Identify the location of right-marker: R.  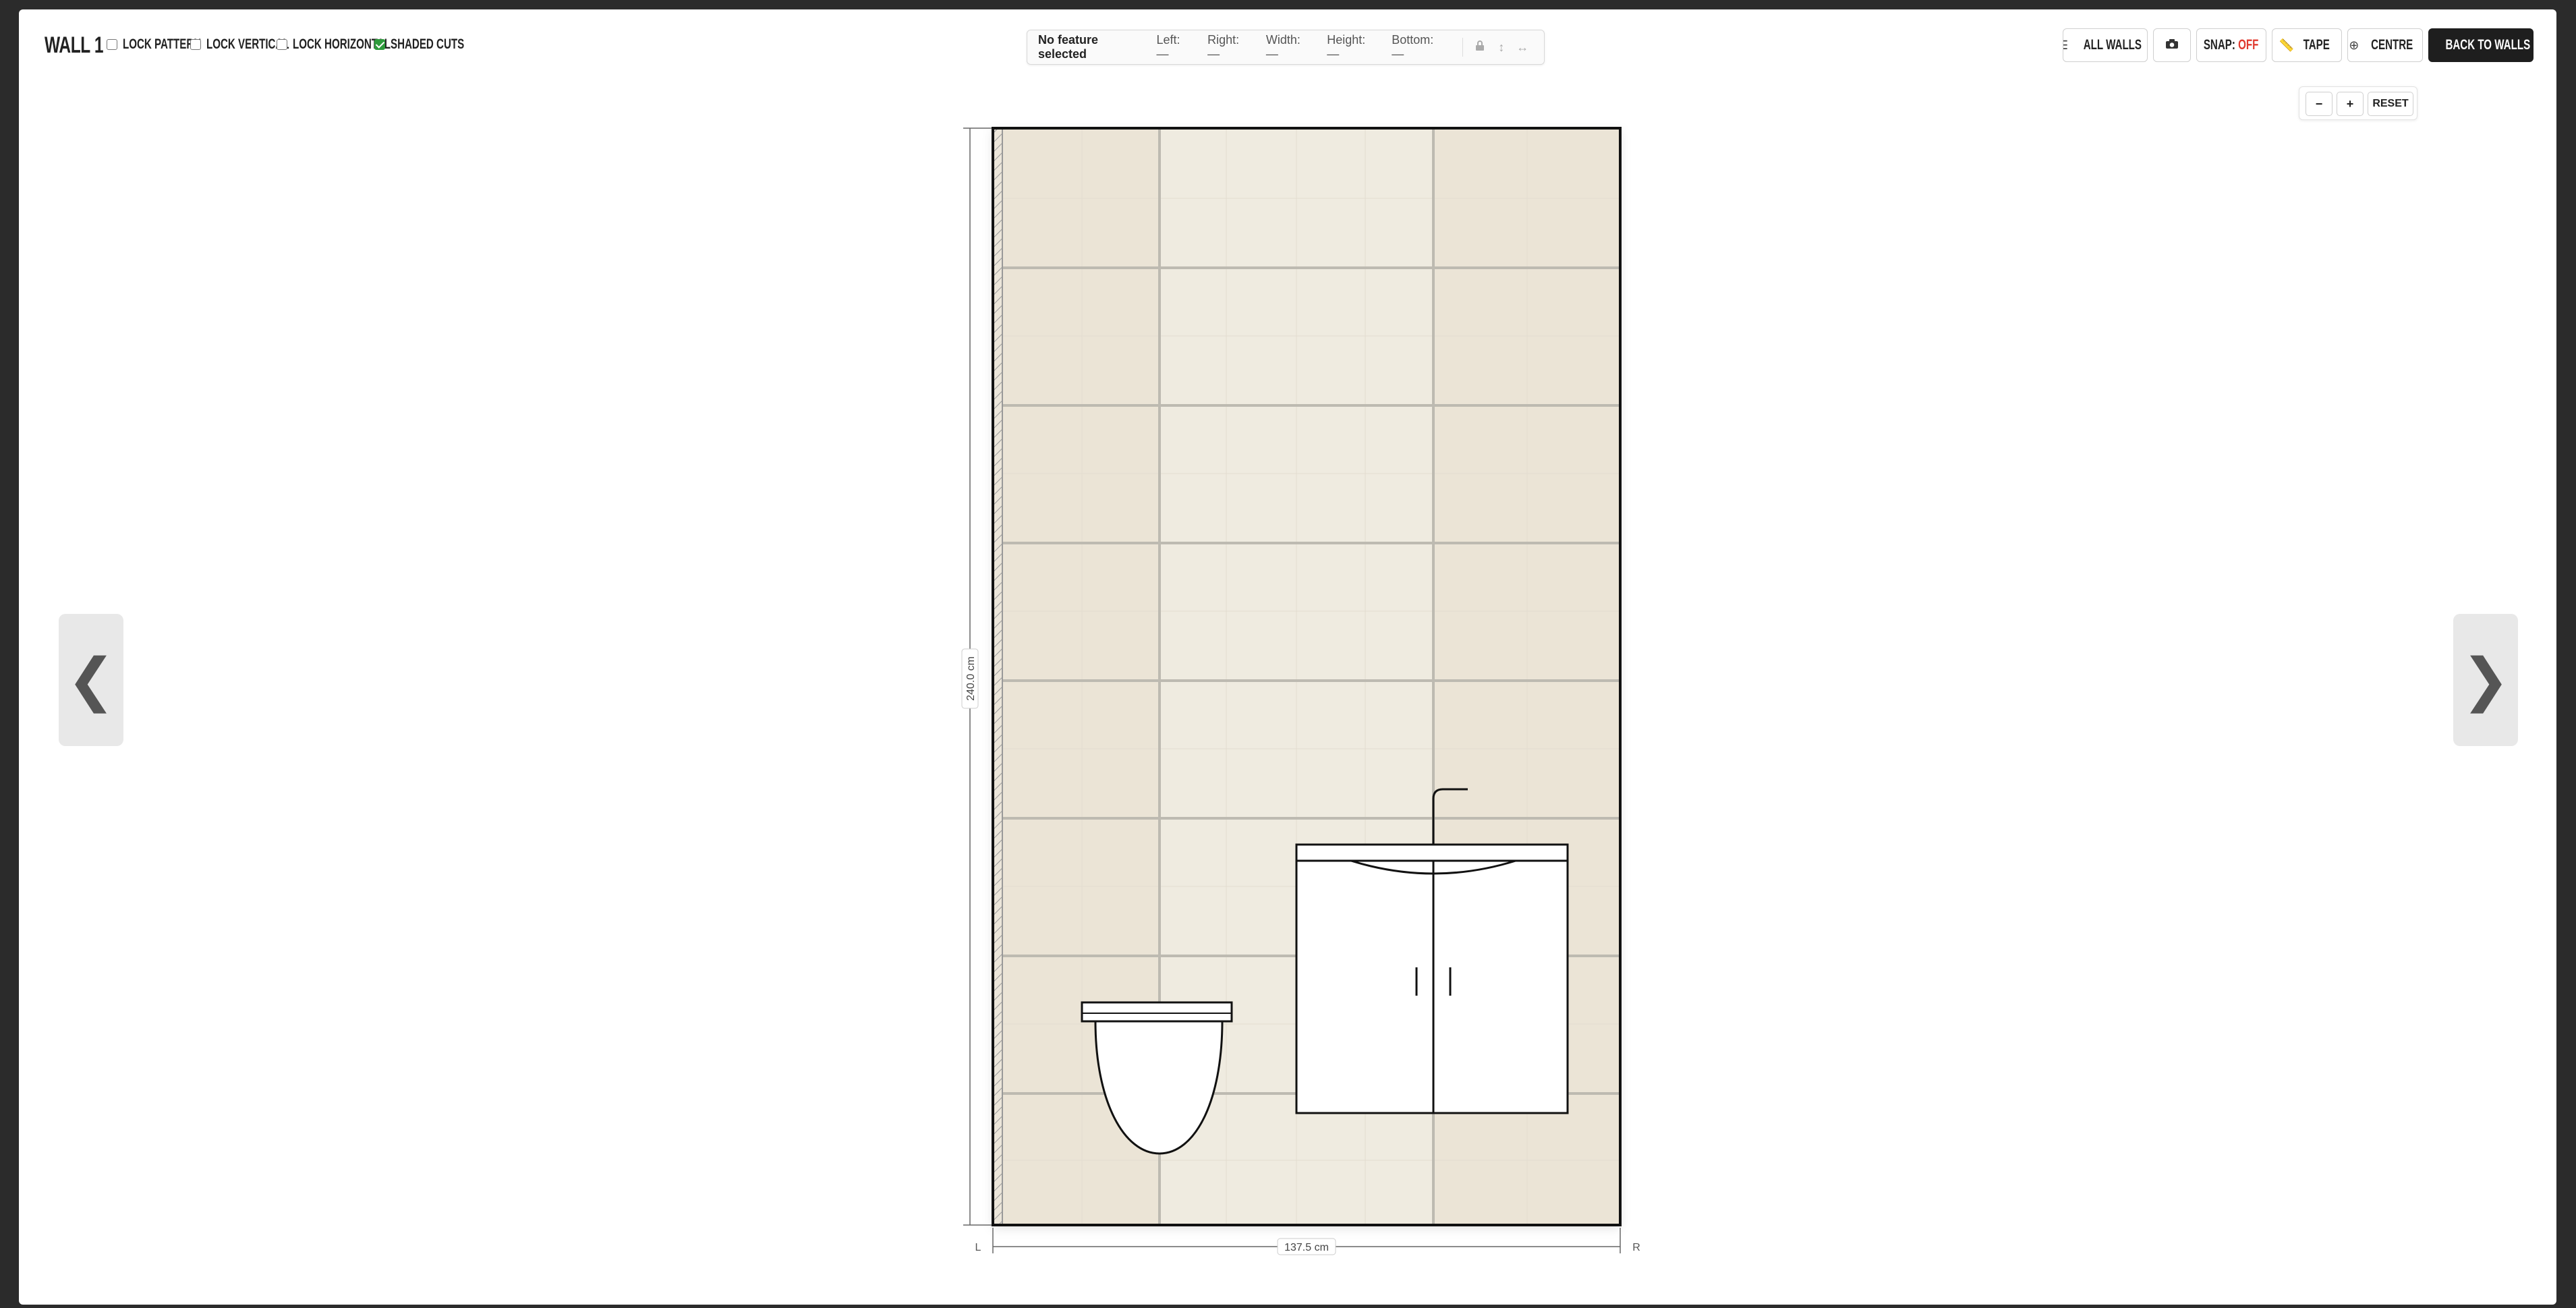
(1636, 1248).